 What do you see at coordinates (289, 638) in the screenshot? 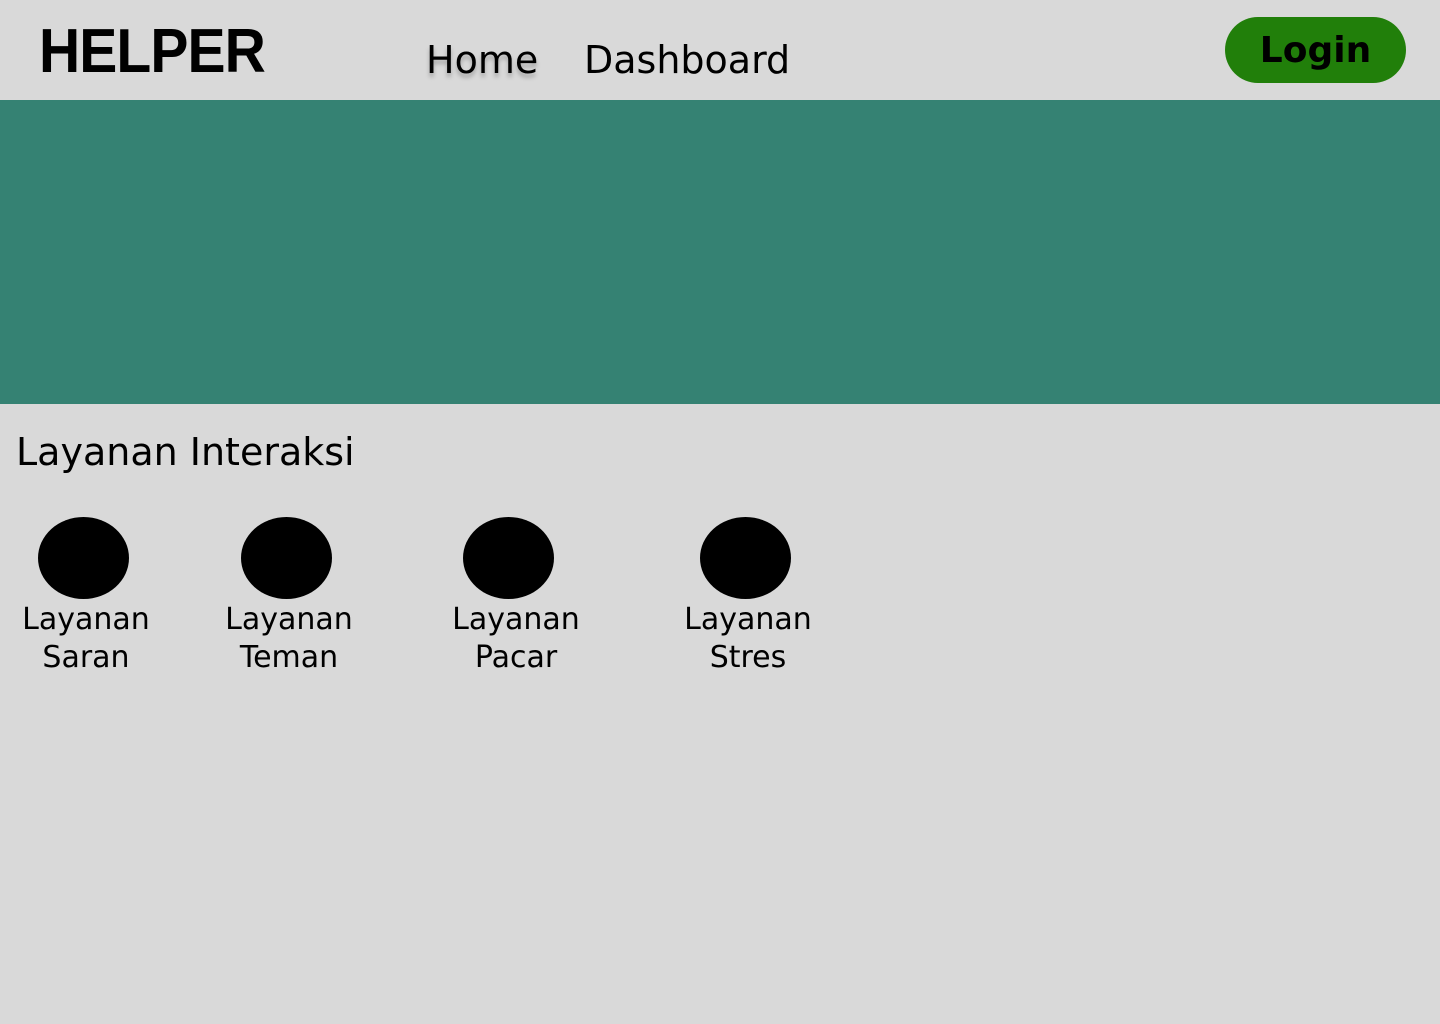
I see `service-label: Layanan Teman` at bounding box center [289, 638].